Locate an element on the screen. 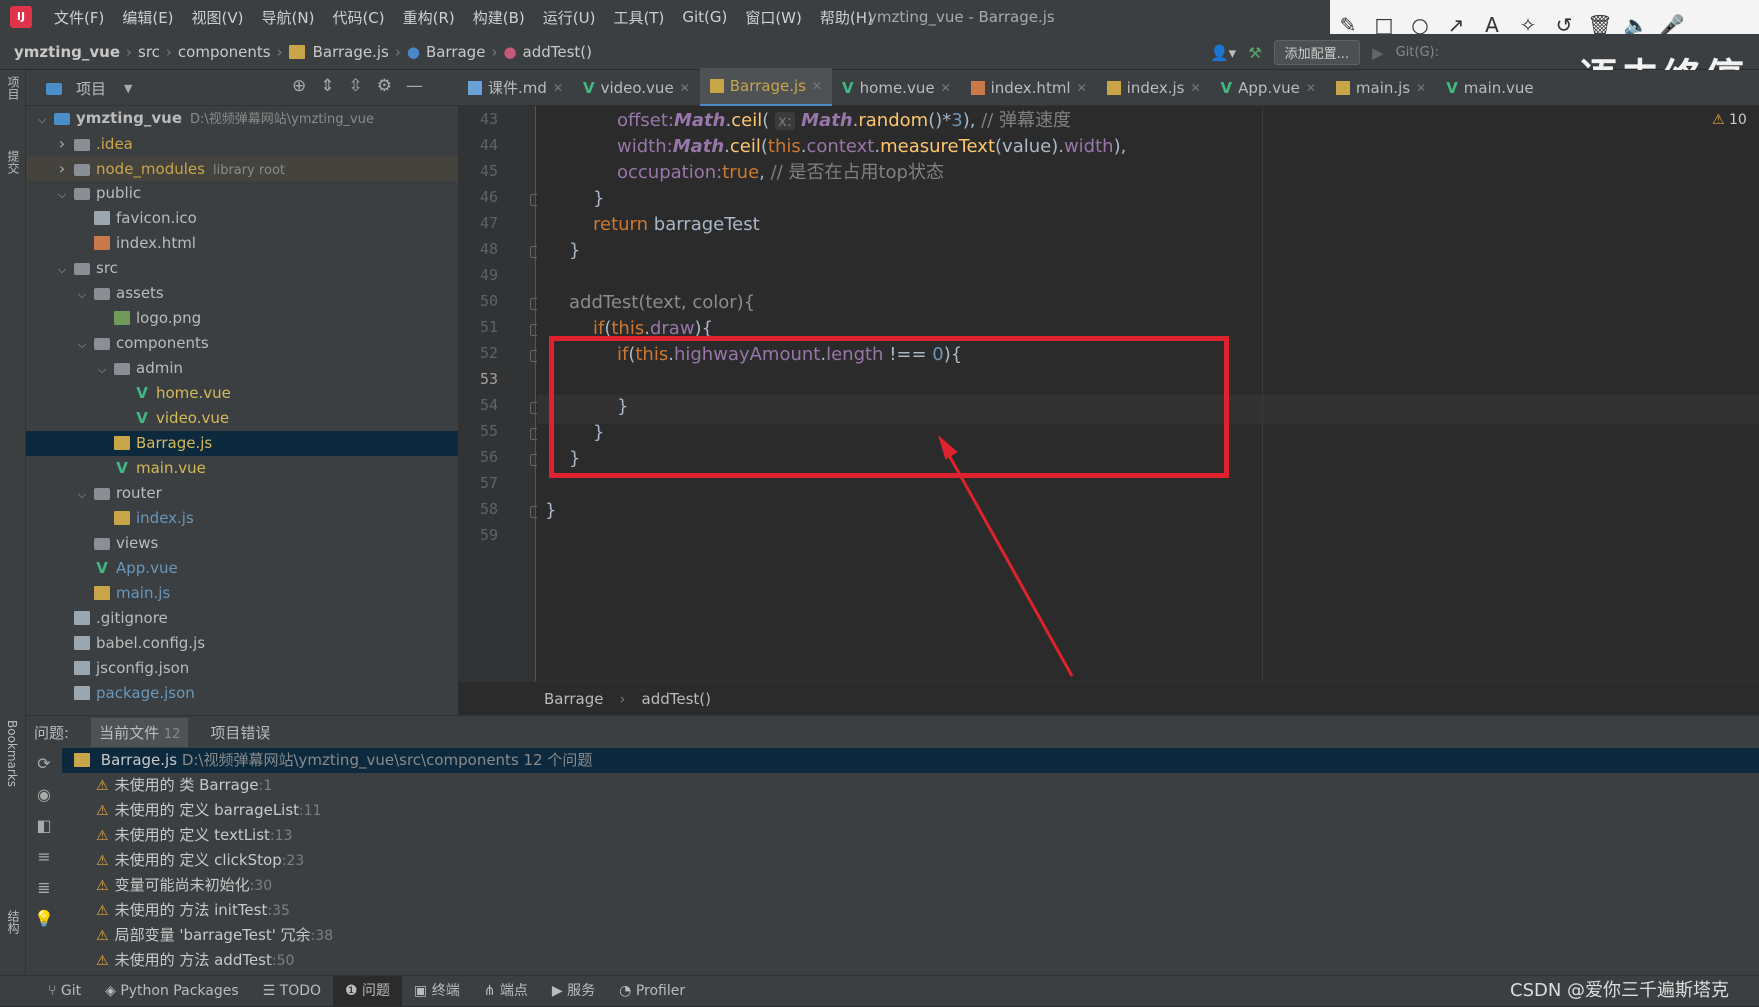 This screenshot has height=1007, width=1759. endpoints-icon: ⋔ is located at coordinates (489, 991).